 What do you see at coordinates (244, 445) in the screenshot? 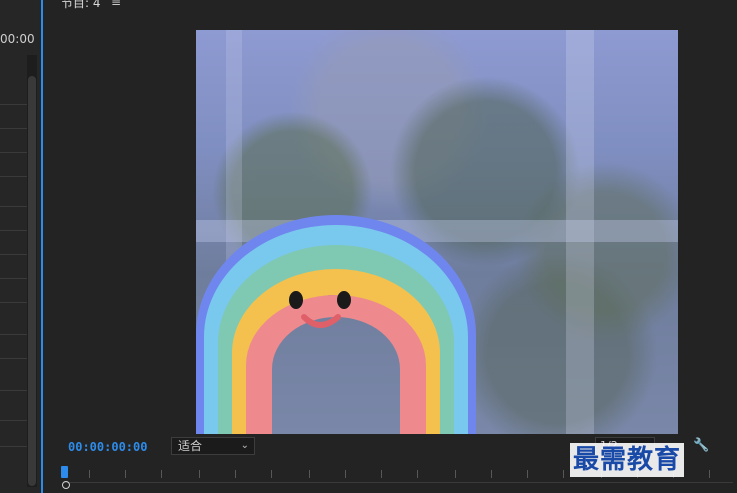
I see `chevron-down-icon: ⌄` at bounding box center [244, 445].